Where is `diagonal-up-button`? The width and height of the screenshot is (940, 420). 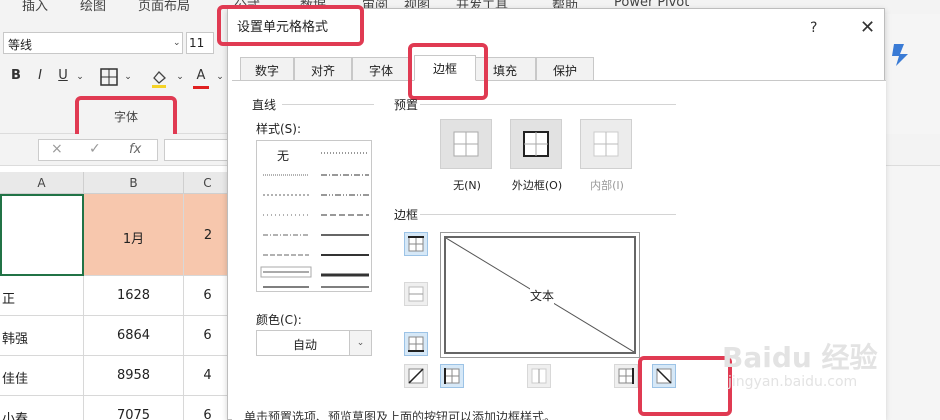
diagonal-up-button is located at coordinates (416, 376).